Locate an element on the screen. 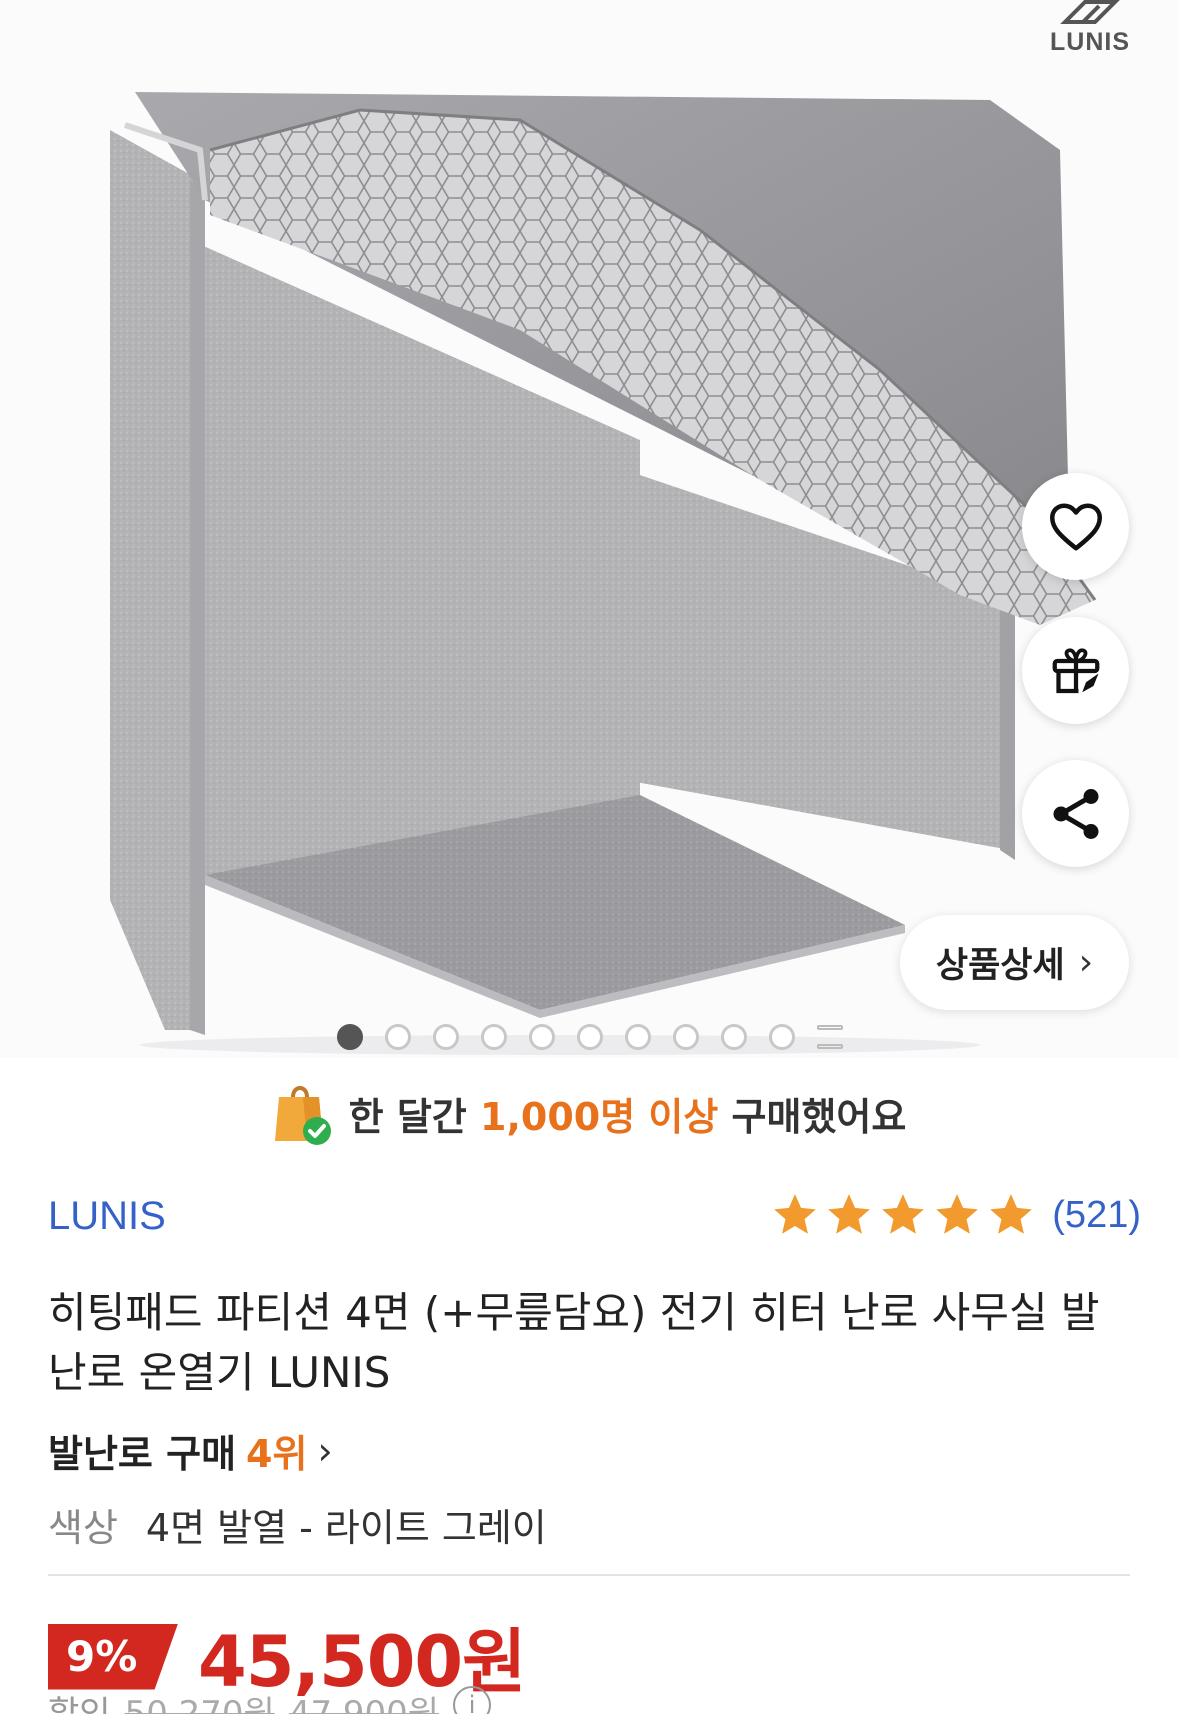 Image resolution: width=1179 pixels, height=1714 pixels. selected-option: 색상 4면 발열 - 라이트 그레이 is located at coordinates (297, 1524).